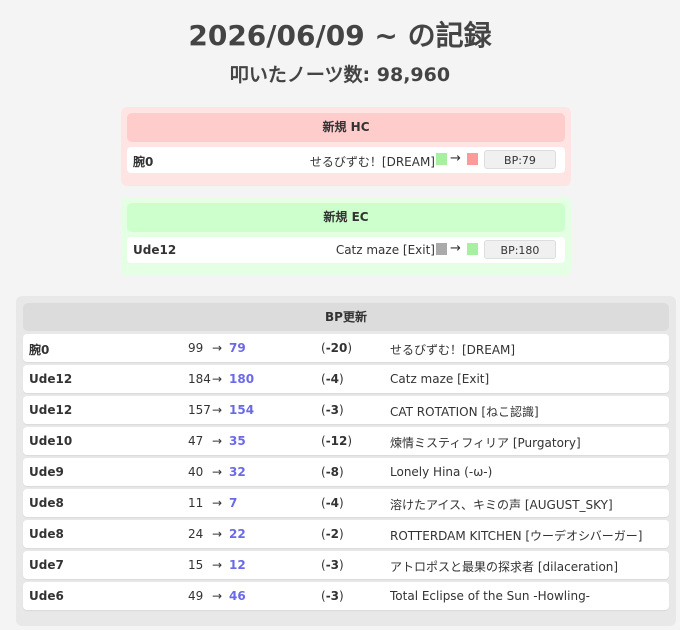 The width and height of the screenshot is (680, 630). I want to click on bp-update-row: Ude12 184 → 180 (-4) Catz maze [Exit], so click(346, 379).